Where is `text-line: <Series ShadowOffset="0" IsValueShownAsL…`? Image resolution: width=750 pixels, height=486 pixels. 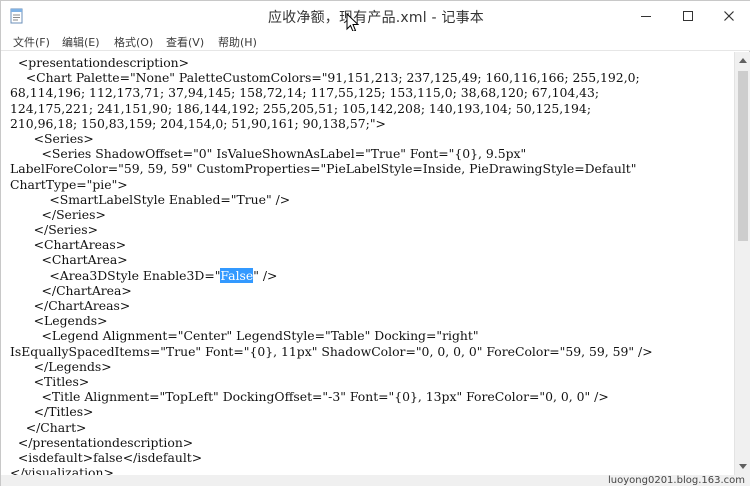
text-line: <Series ShadowOffset="0" IsValueShownAsL… is located at coordinates (331, 153).